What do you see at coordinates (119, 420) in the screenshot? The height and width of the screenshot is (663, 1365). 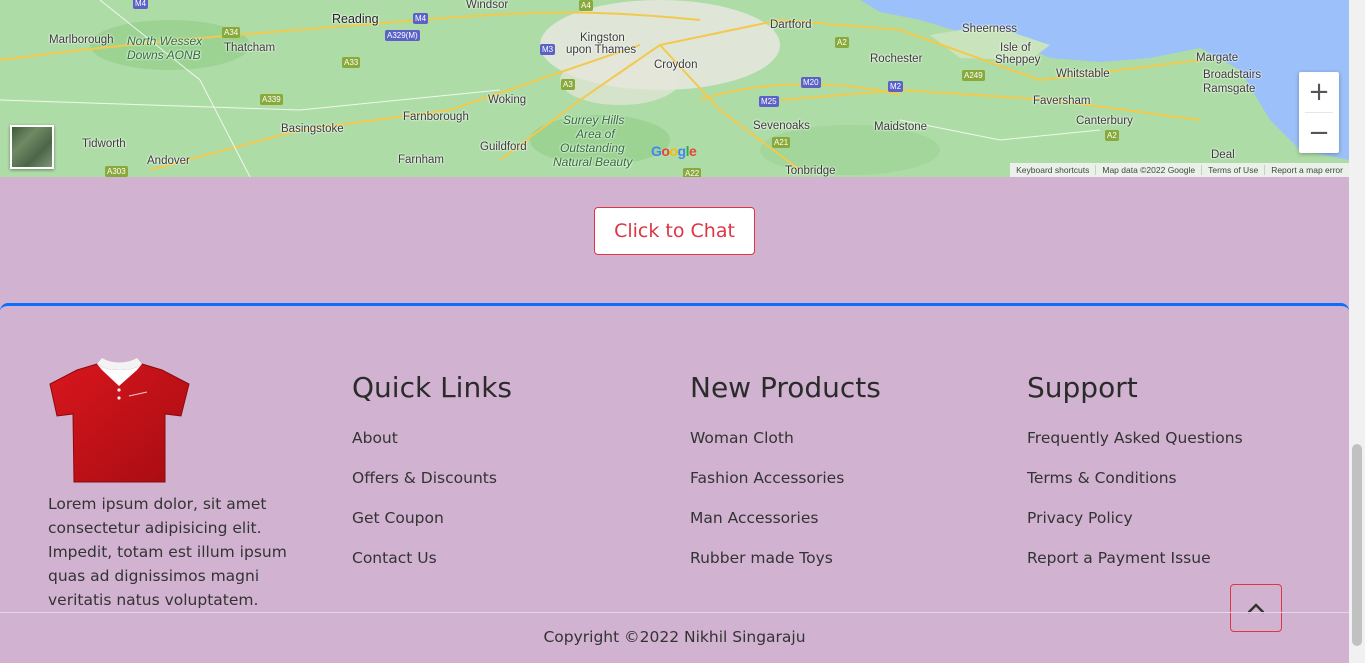 I see `red-shirt-logo` at bounding box center [119, 420].